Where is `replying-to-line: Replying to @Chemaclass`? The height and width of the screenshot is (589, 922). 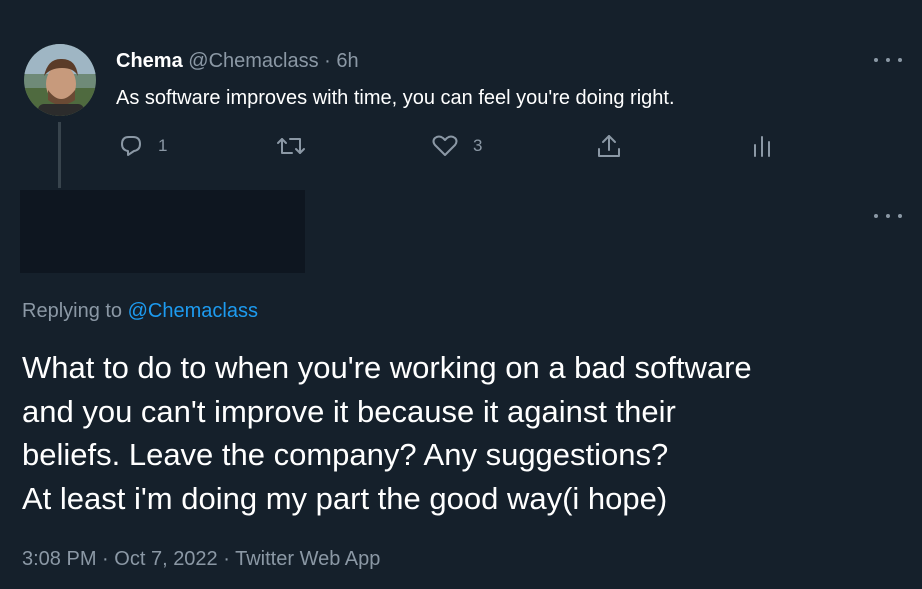
replying-to-line: Replying to @Chemaclass is located at coordinates (140, 311).